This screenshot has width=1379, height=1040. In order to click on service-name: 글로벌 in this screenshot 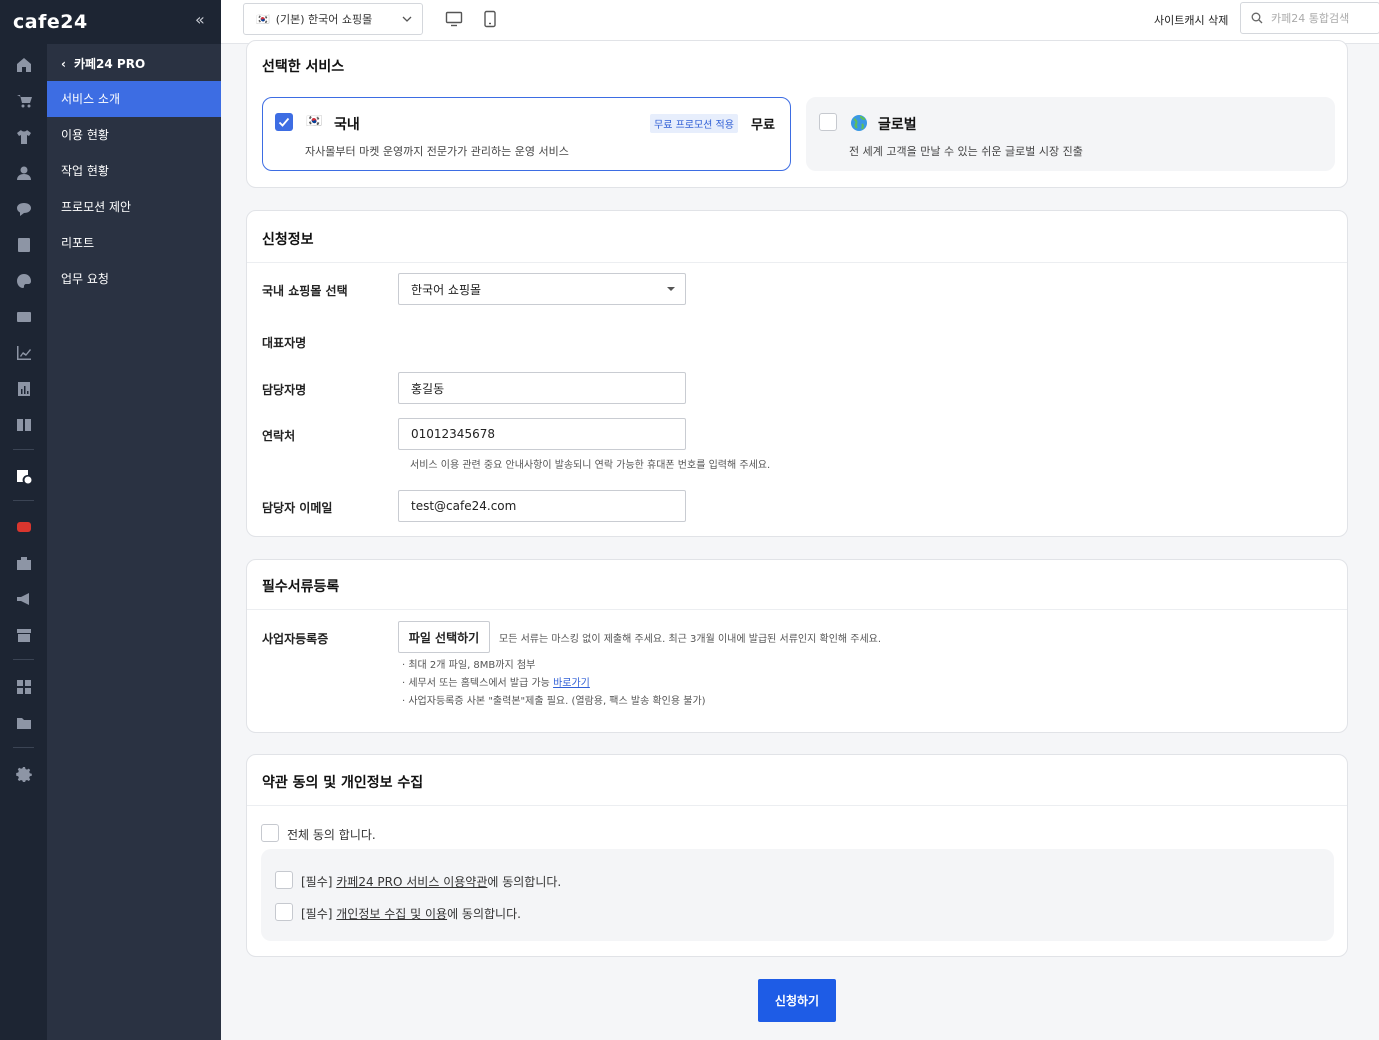, I will do `click(897, 125)`.